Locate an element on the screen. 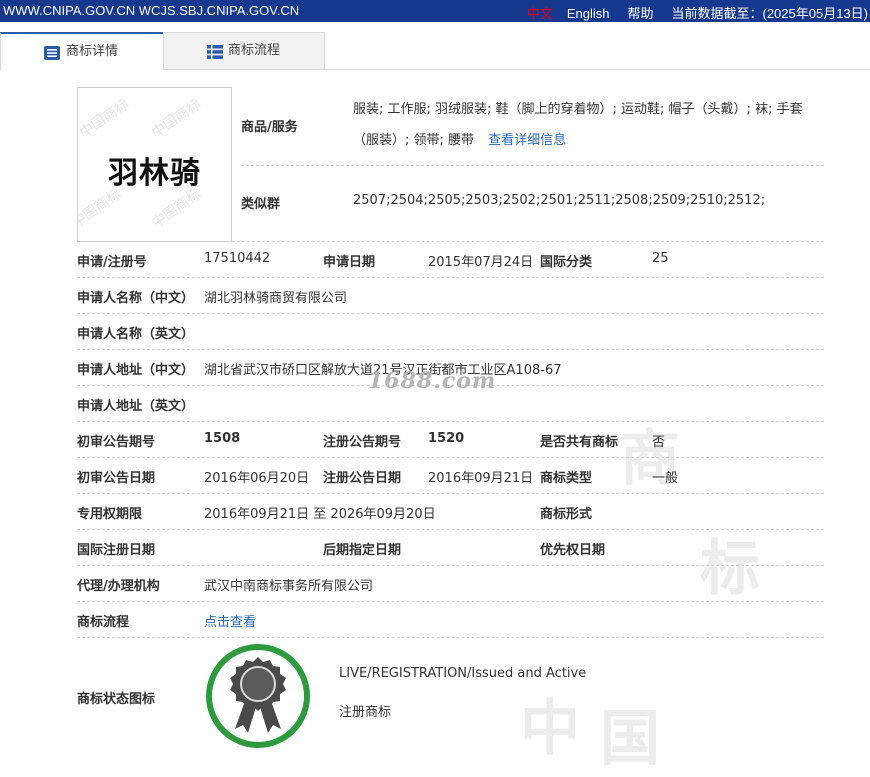 This screenshot has width=870, height=777. apply-date-value: 2015年07月24日 is located at coordinates (481, 262).